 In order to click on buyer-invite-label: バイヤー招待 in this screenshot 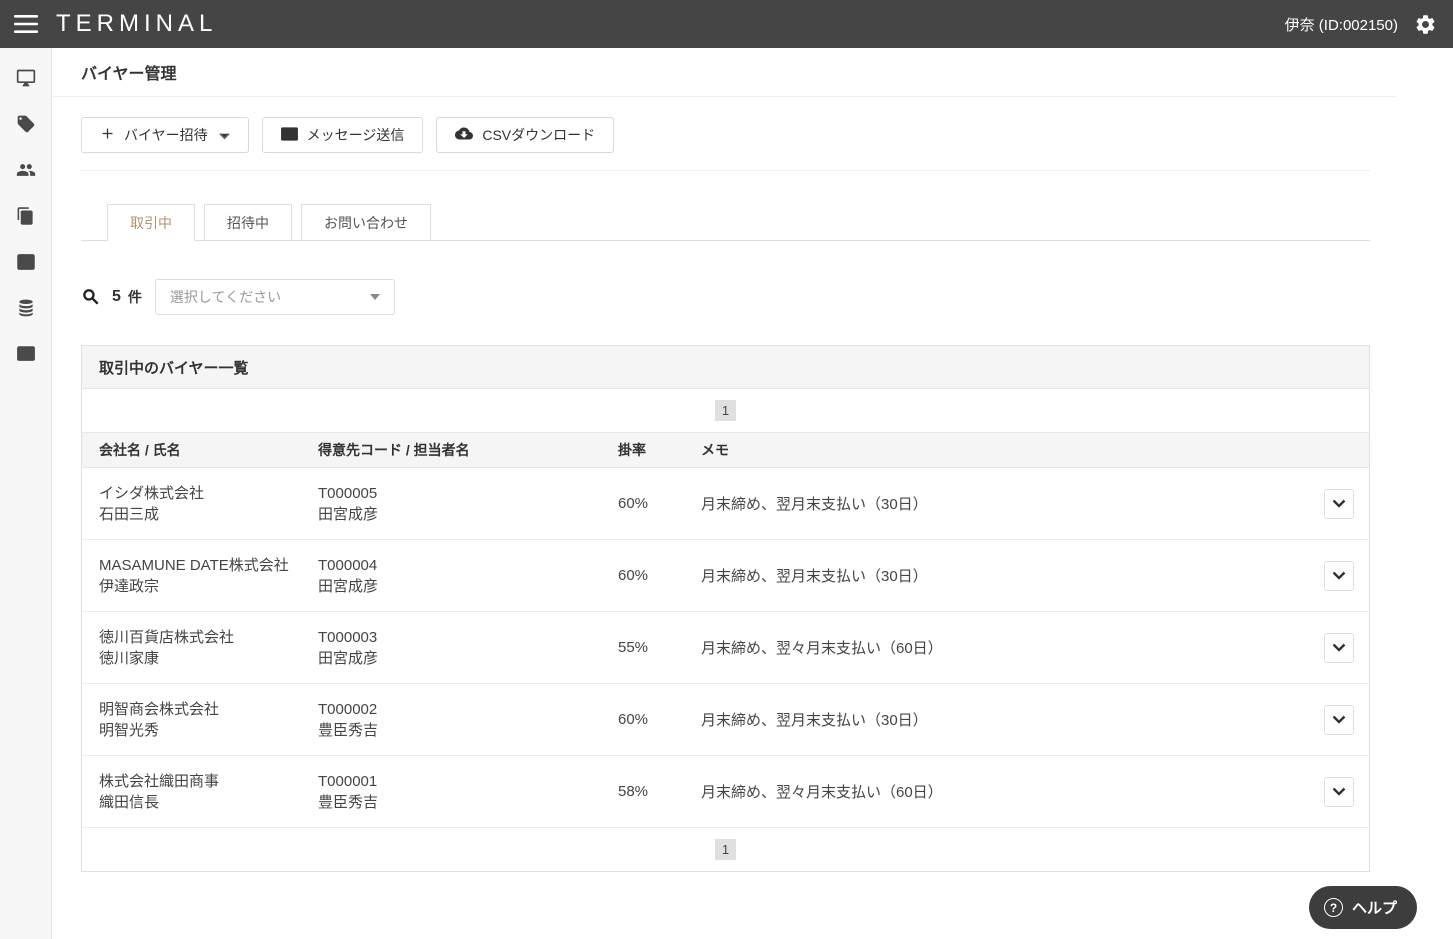, I will do `click(166, 135)`.